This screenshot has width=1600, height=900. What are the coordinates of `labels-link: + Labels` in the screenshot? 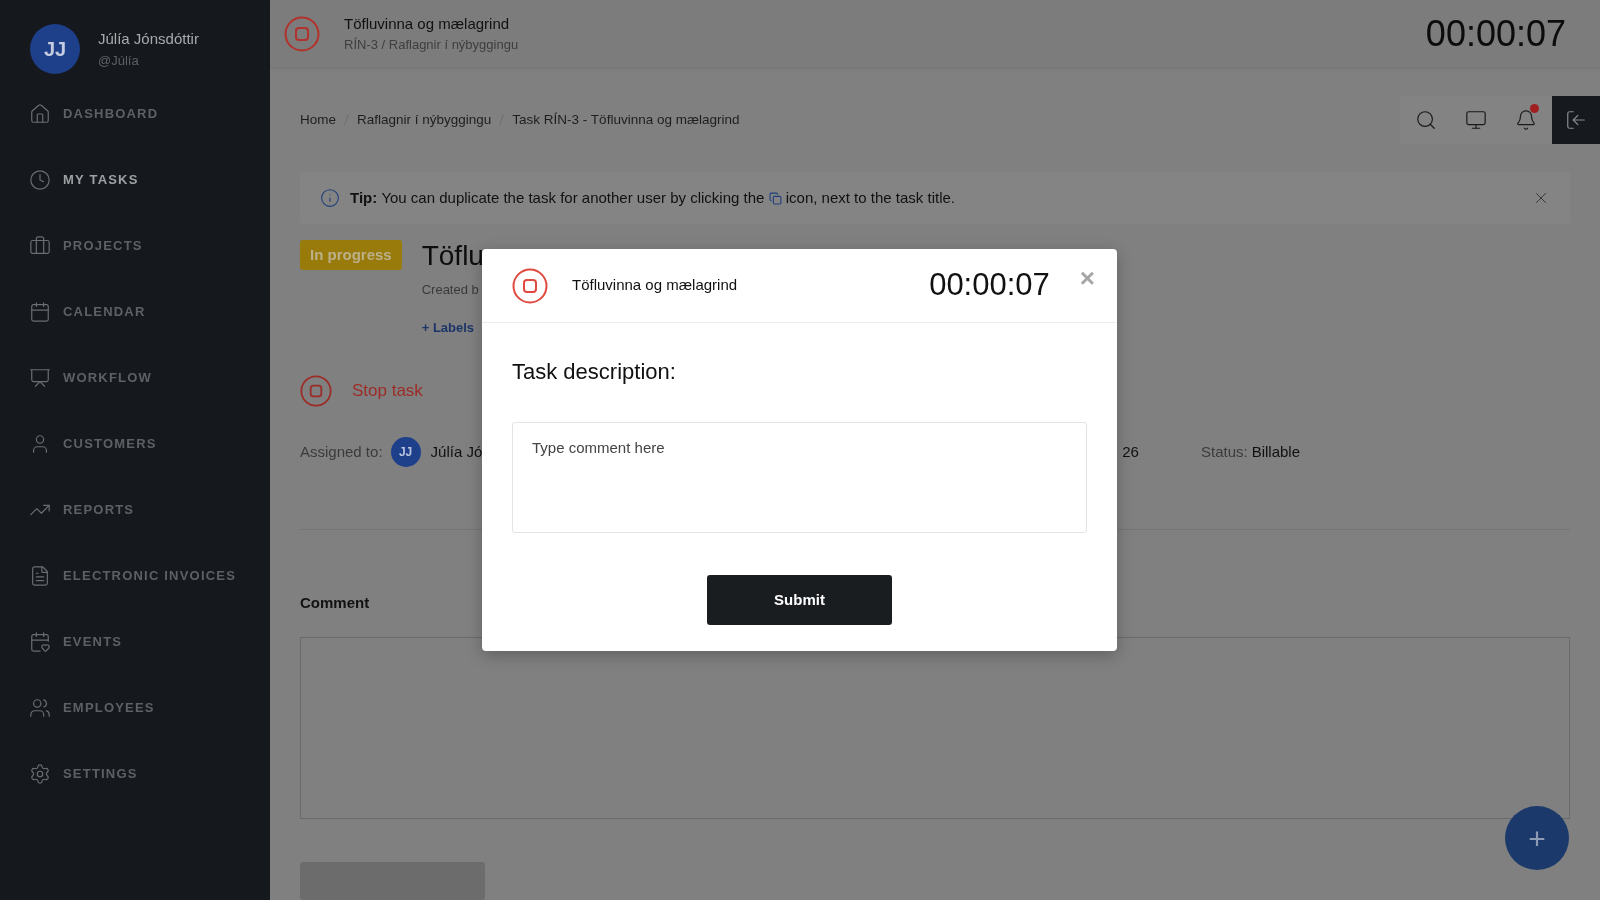 It's located at (452, 327).